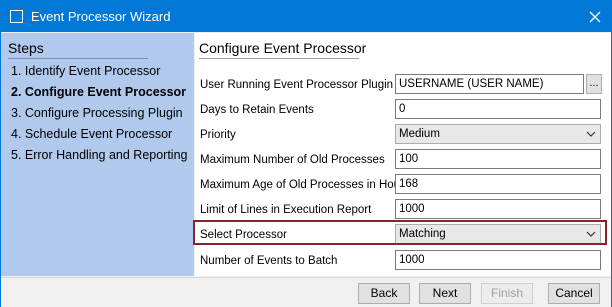  I want to click on cancel-button: Cancel, so click(574, 293).